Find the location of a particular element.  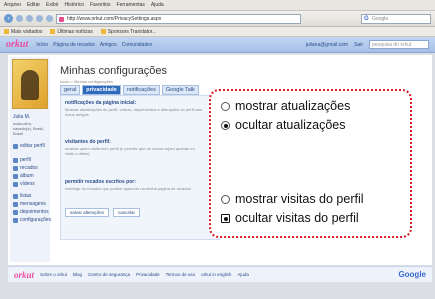

section-title: permitir recados escritos por: is located at coordinates (100, 182).